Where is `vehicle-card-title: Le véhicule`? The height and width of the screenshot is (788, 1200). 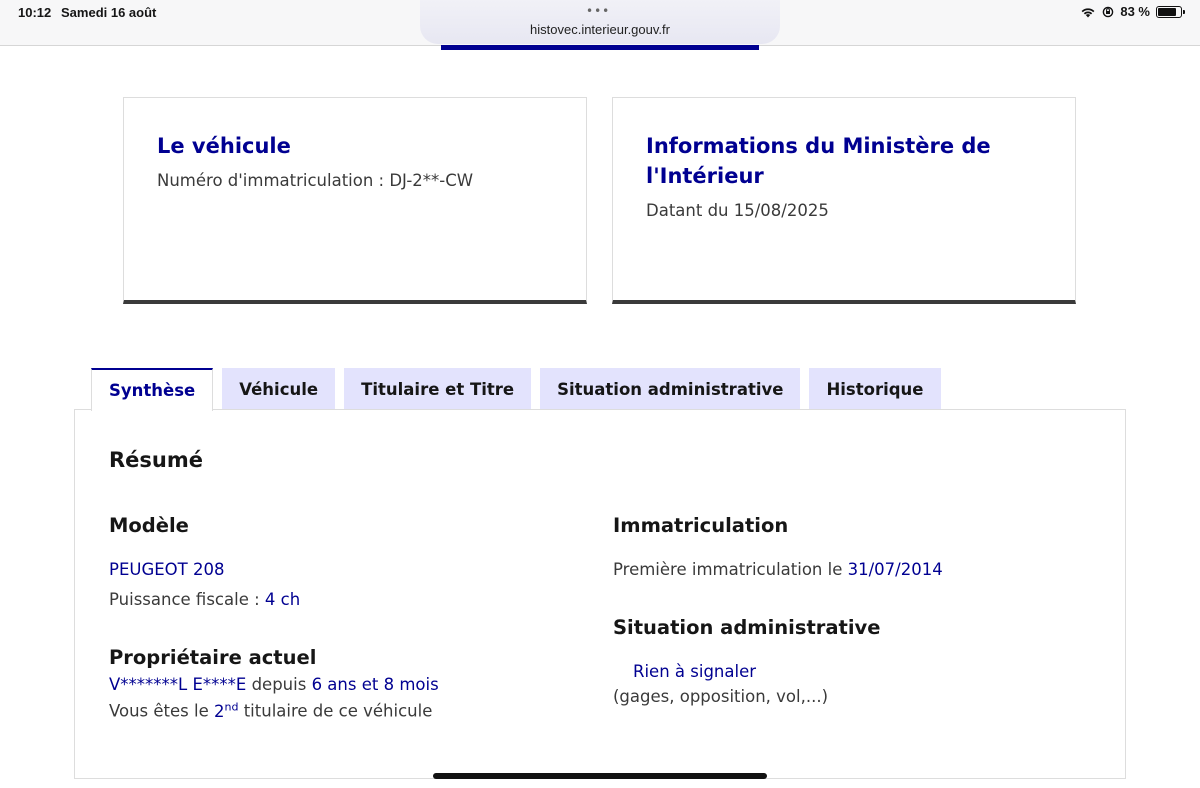
vehicle-card-title: Le véhicule is located at coordinates (224, 146).